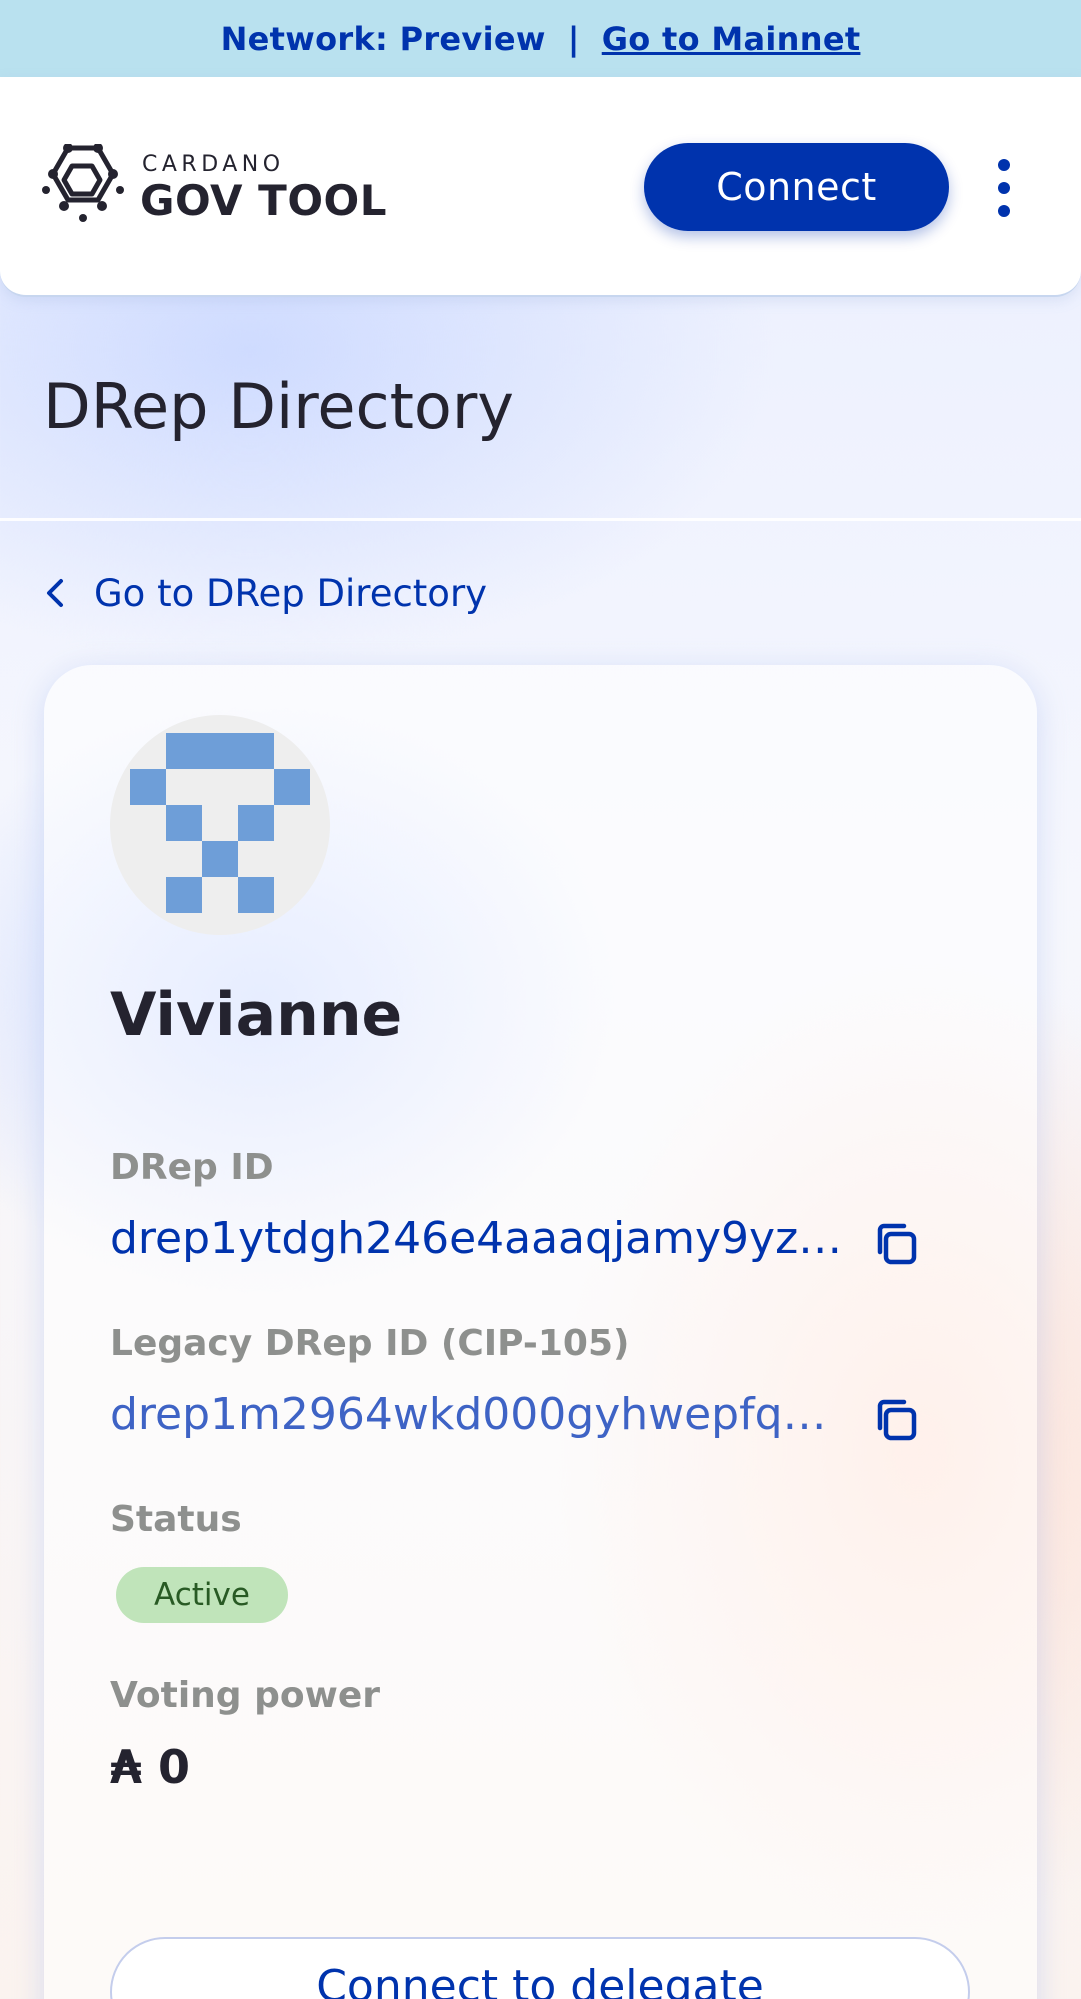 The width and height of the screenshot is (1081, 1999). I want to click on back-to-directory-link: Go to DRep Directory, so click(265, 593).